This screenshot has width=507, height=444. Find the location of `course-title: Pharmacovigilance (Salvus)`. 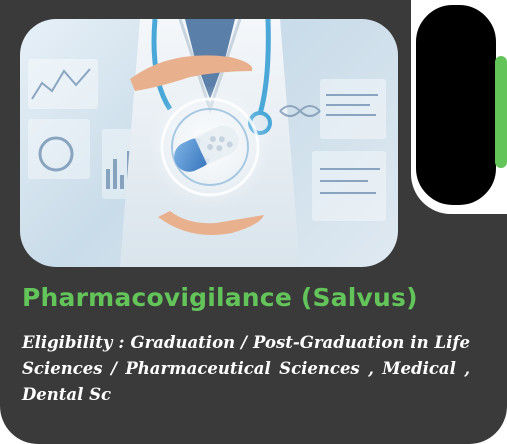

course-title: Pharmacovigilance (Salvus) is located at coordinates (220, 297).